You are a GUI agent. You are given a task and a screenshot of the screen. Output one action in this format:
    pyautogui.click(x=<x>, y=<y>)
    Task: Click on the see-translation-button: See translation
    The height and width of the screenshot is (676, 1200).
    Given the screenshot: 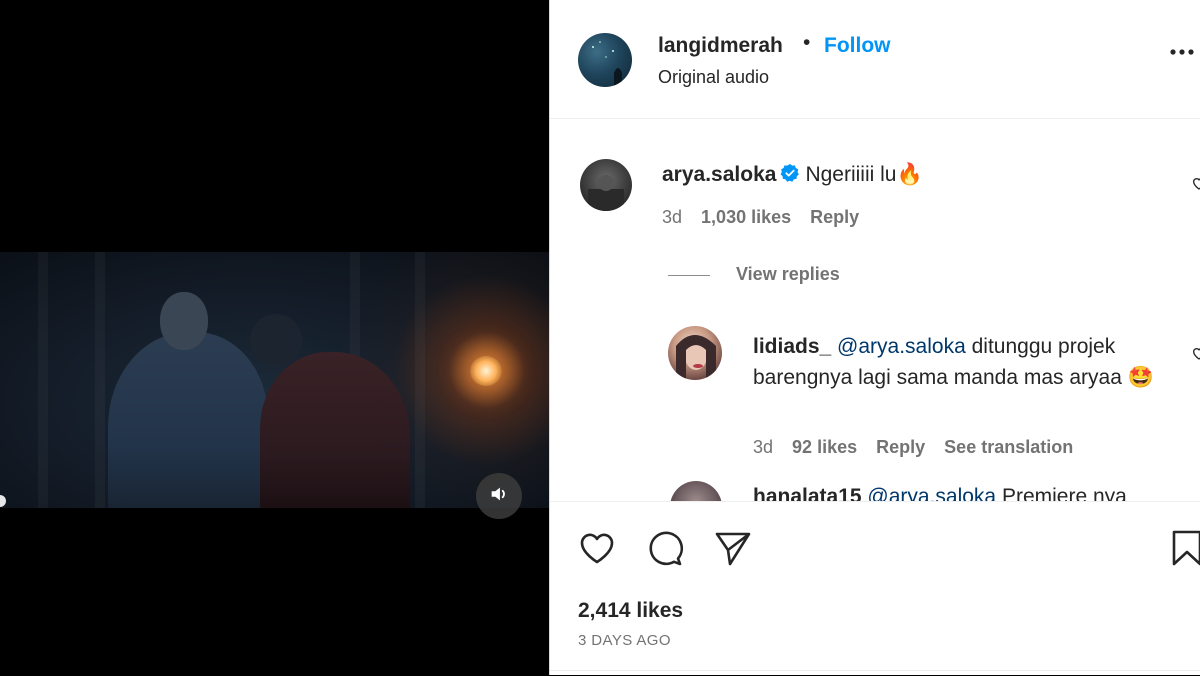 What is the action you would take?
    pyautogui.click(x=1008, y=447)
    